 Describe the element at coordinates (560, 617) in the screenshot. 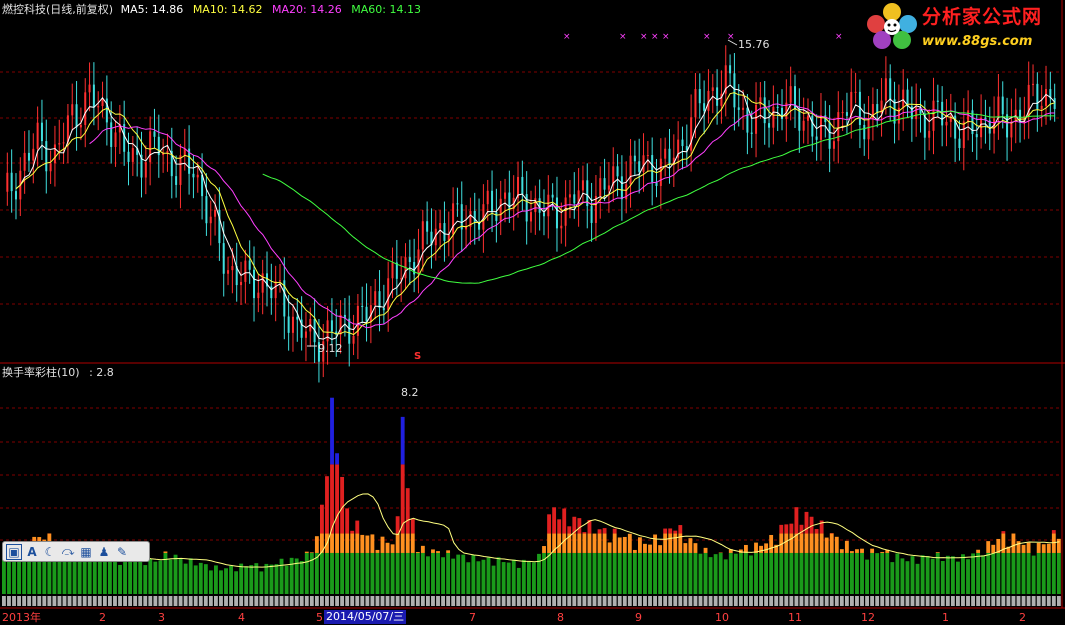

I see `x-axis-label: 8` at that location.